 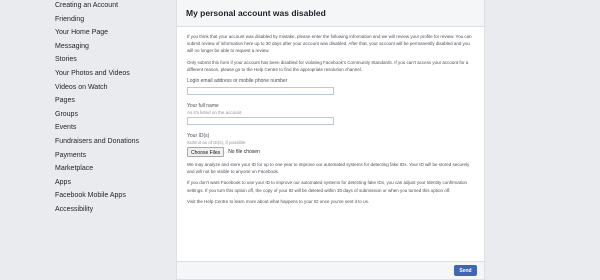 I want to click on choose-files-button: Choose Files, so click(x=206, y=152).